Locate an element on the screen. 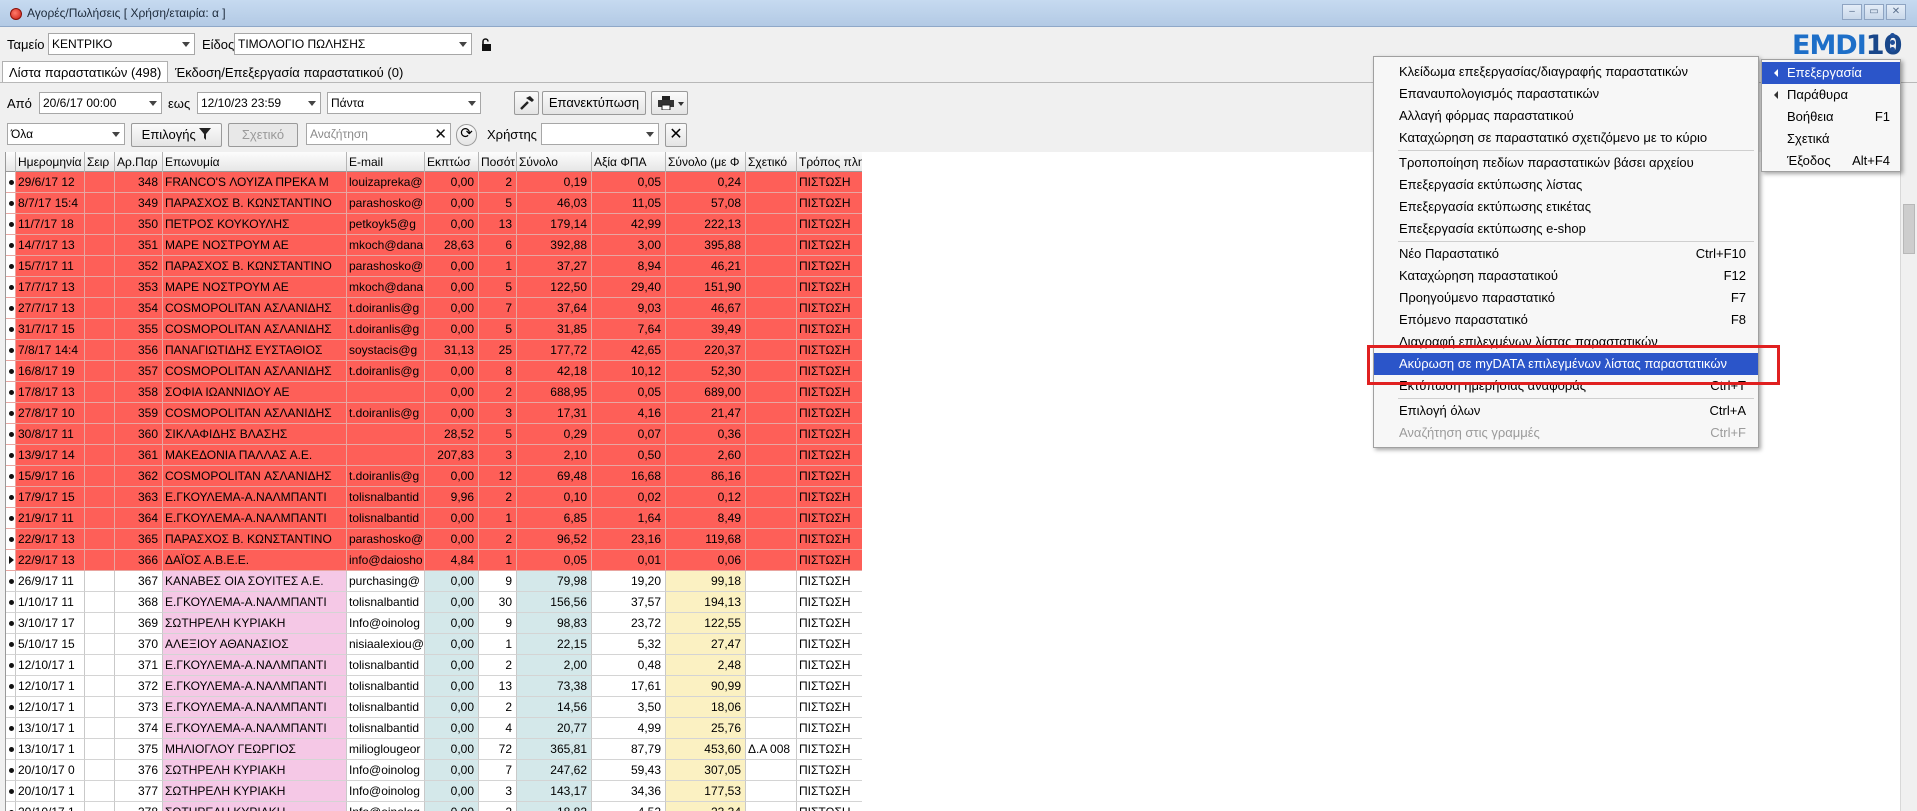 Image resolution: width=1917 pixels, height=811 pixels. column-header-total: Σύνολο is located at coordinates (554, 162).